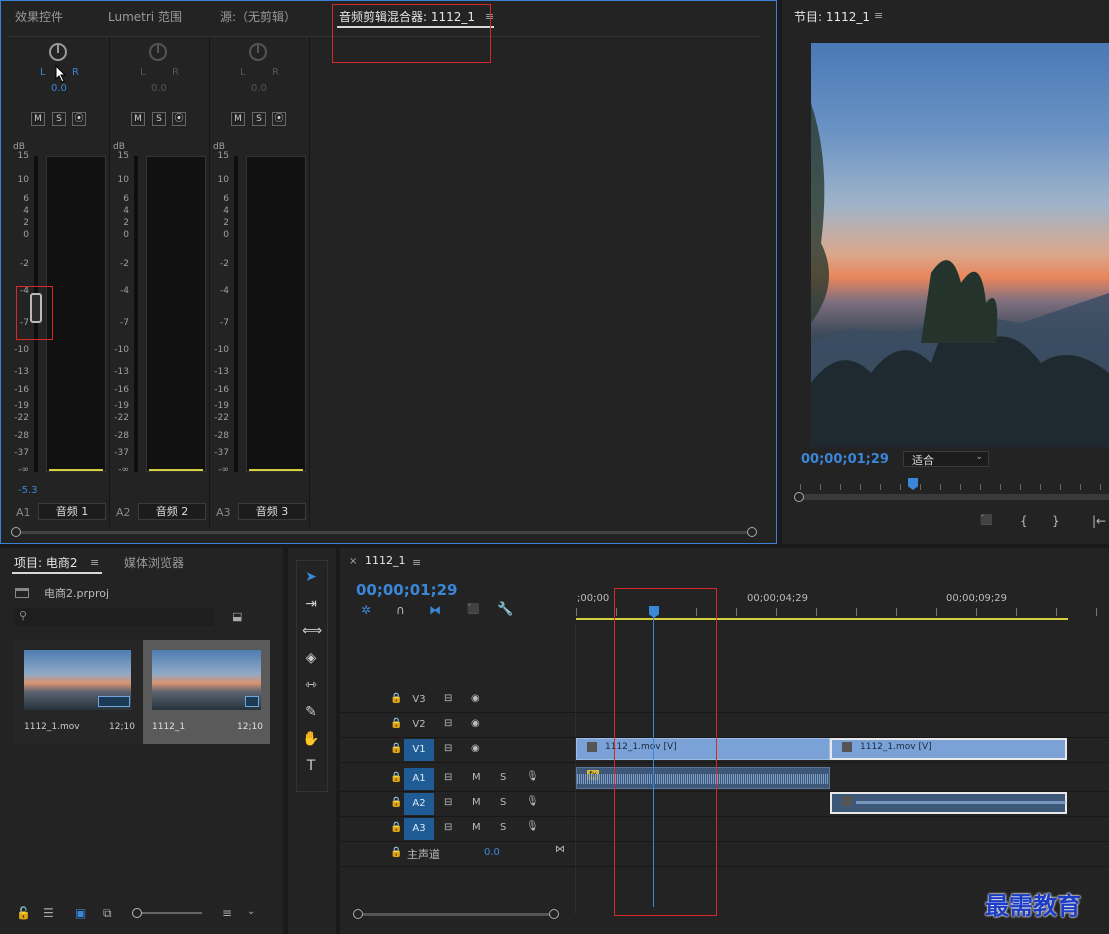  What do you see at coordinates (366, 610) in the screenshot?
I see `nest-icon: ✲` at bounding box center [366, 610].